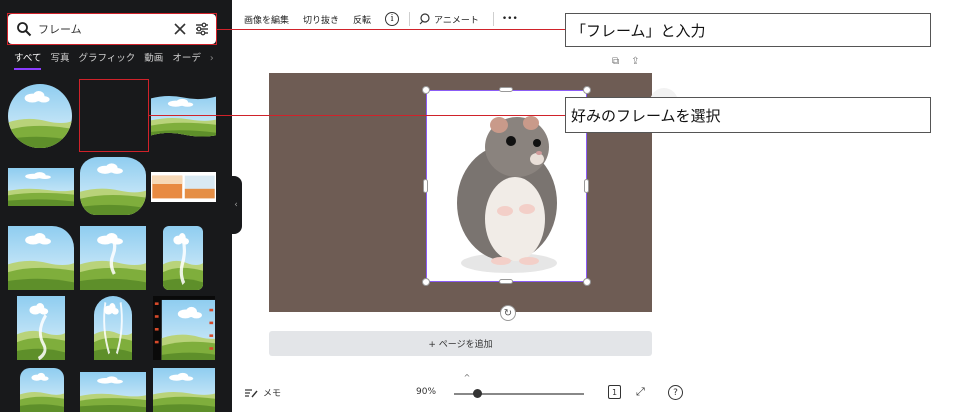 The height and width of the screenshot is (412, 960). Describe the element at coordinates (113, 186) in the screenshot. I see `frame-thumbnail-blob` at that location.